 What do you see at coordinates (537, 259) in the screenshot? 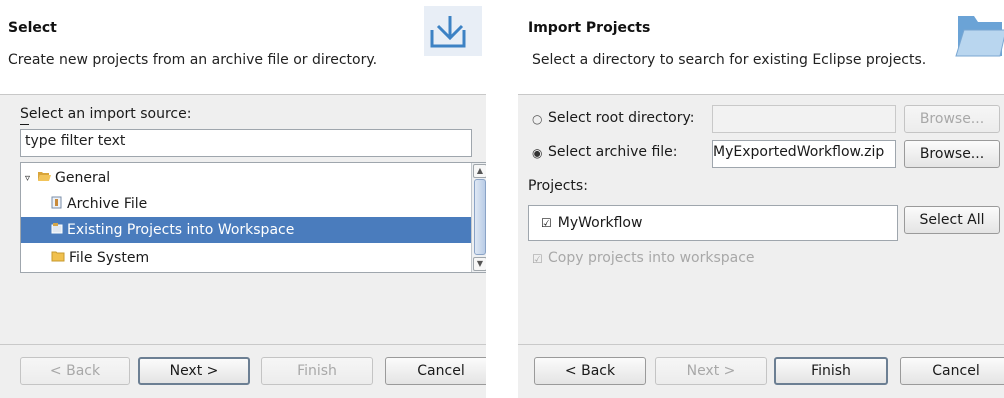
I see `copy-checkbox-icon: ☑` at bounding box center [537, 259].